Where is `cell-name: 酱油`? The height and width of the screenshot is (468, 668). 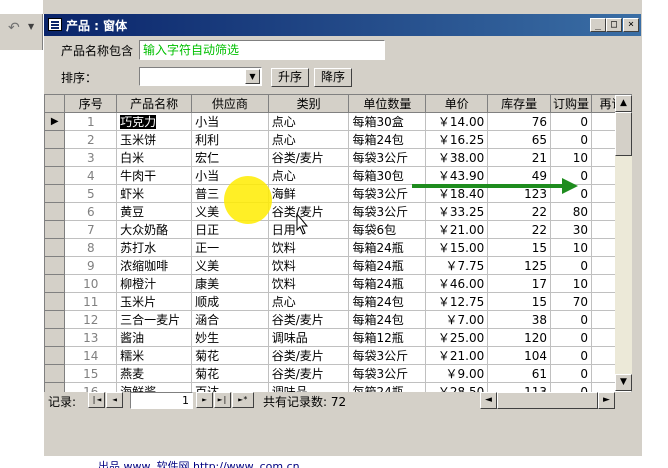 cell-name: 酱油 is located at coordinates (154, 337).